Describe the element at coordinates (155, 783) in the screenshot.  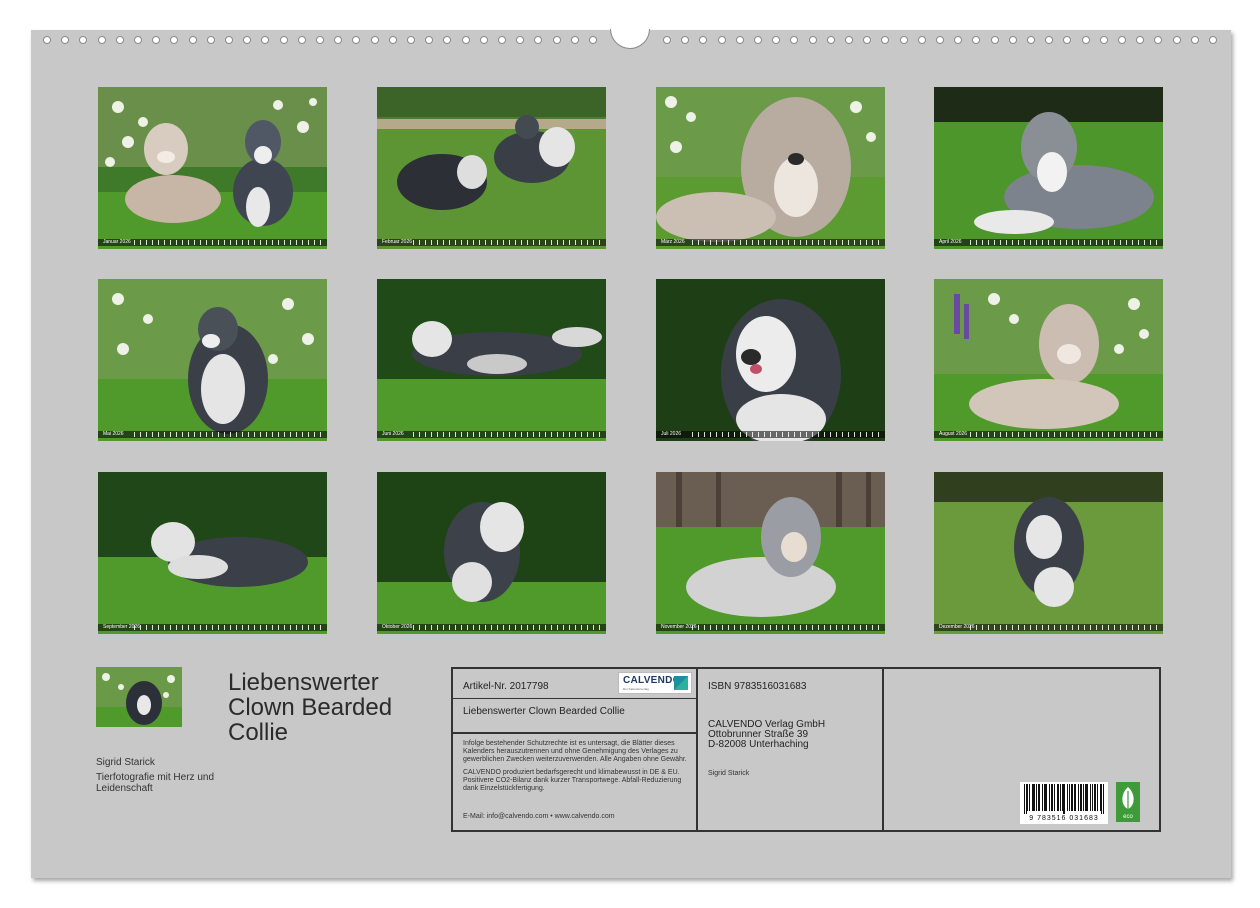
I see `author-tagline: Tierfotografie mit Herz und Leidenschaft` at that location.